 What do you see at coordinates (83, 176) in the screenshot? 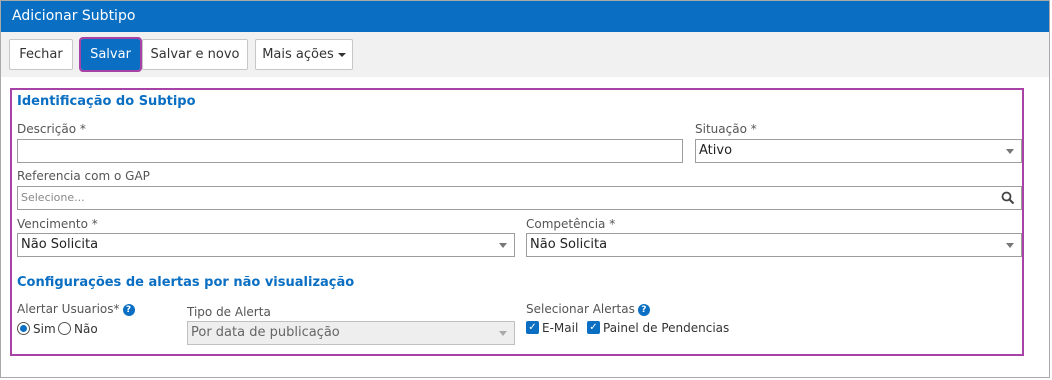
I see `gap-label: Referencia com o GAP` at bounding box center [83, 176].